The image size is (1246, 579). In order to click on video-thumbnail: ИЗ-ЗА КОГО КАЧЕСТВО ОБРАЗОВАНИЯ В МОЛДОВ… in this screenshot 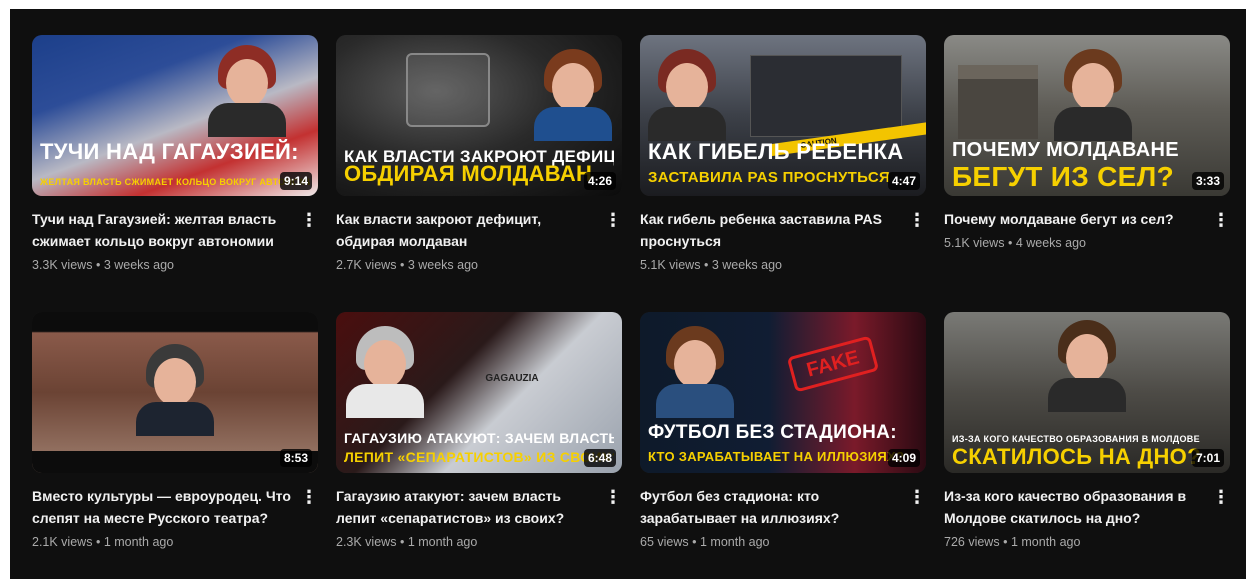, I will do `click(1087, 392)`.